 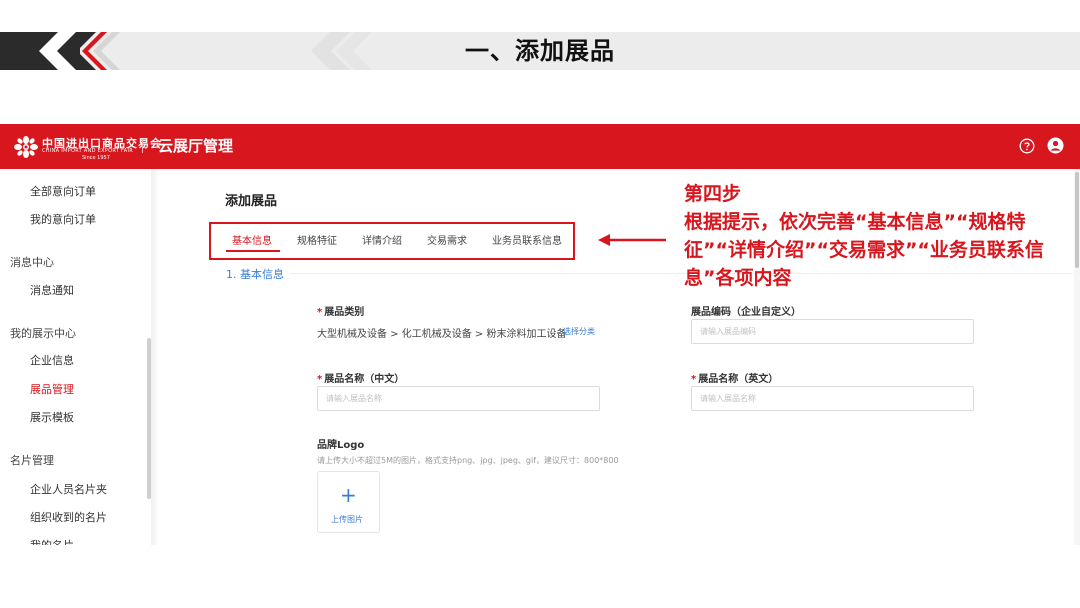 What do you see at coordinates (458, 398) in the screenshot?
I see `product-name-cn-input` at bounding box center [458, 398].